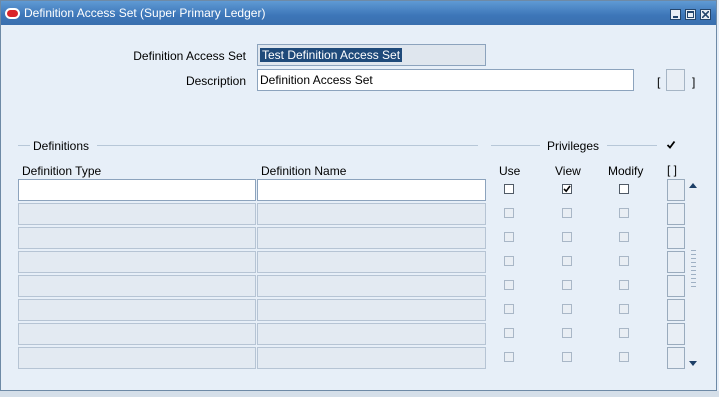  I want to click on privileges-header-checkbox, so click(671, 144).